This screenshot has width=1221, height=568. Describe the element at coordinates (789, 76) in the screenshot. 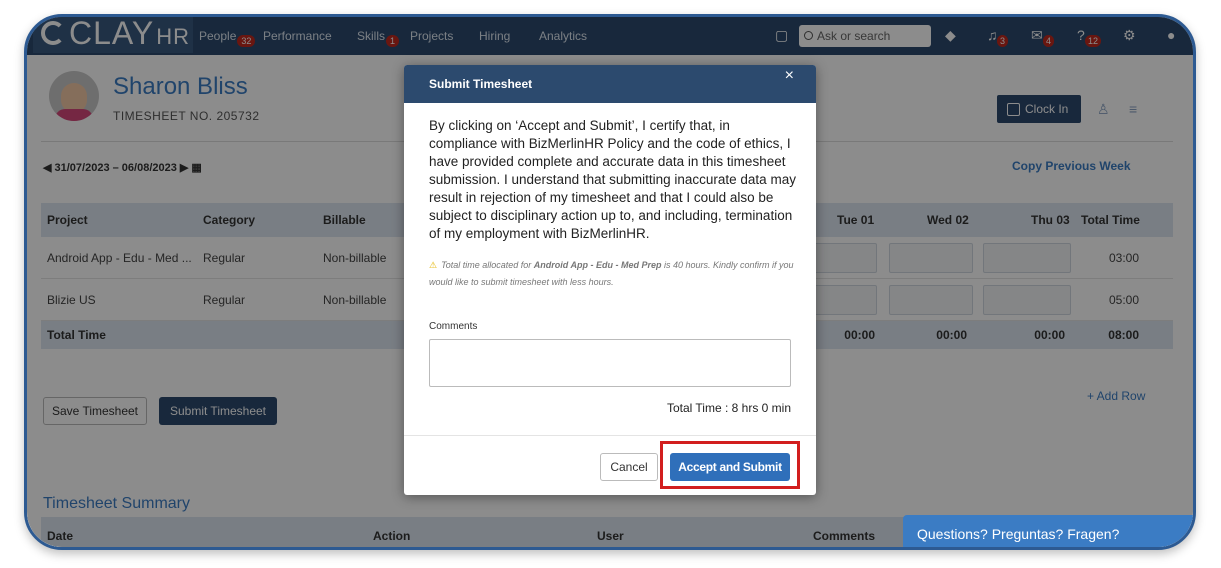

I see `close-icon: ×` at that location.